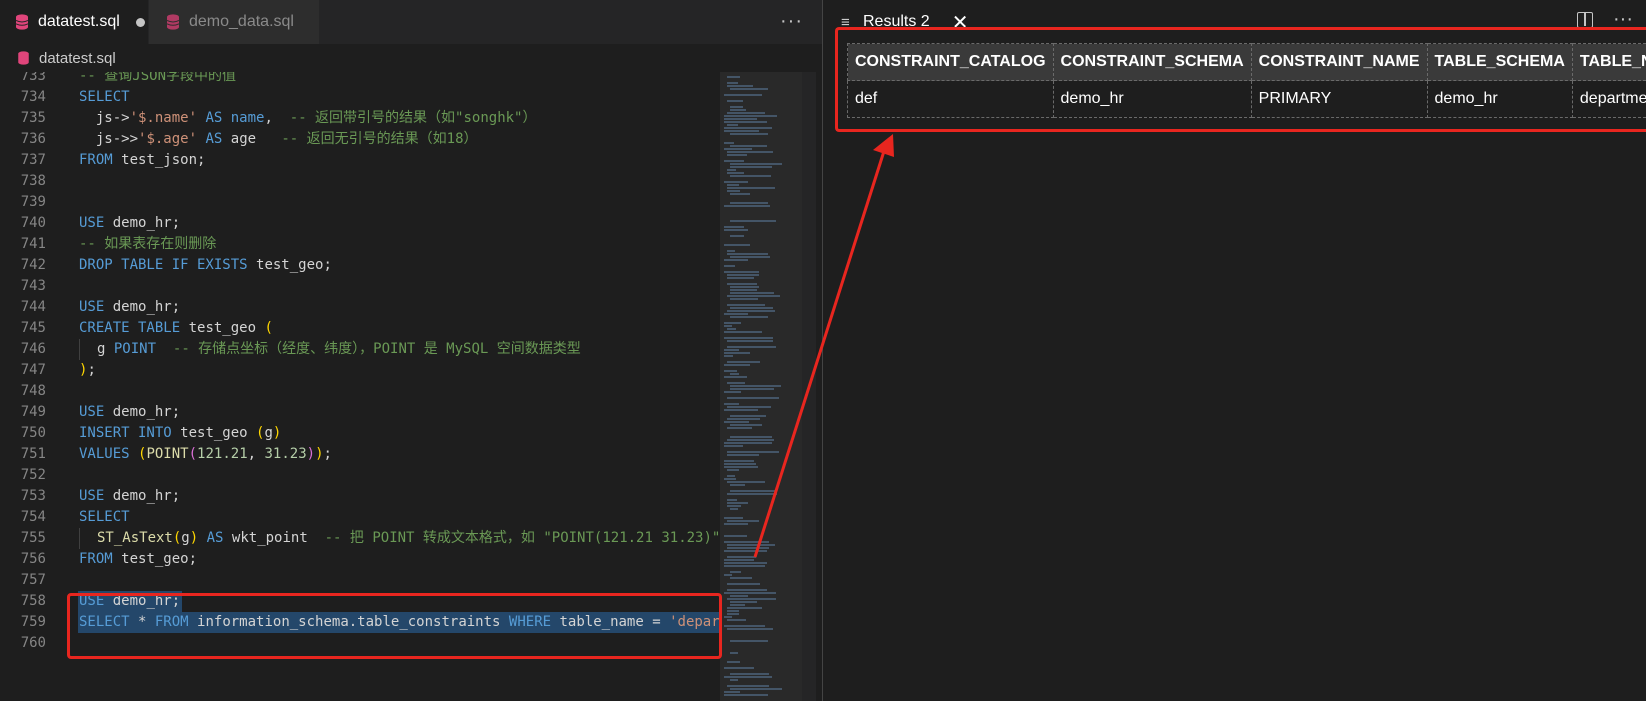 This screenshot has width=1646, height=701. Describe the element at coordinates (823, 346) in the screenshot. I see `annotation-arrow` at that location.